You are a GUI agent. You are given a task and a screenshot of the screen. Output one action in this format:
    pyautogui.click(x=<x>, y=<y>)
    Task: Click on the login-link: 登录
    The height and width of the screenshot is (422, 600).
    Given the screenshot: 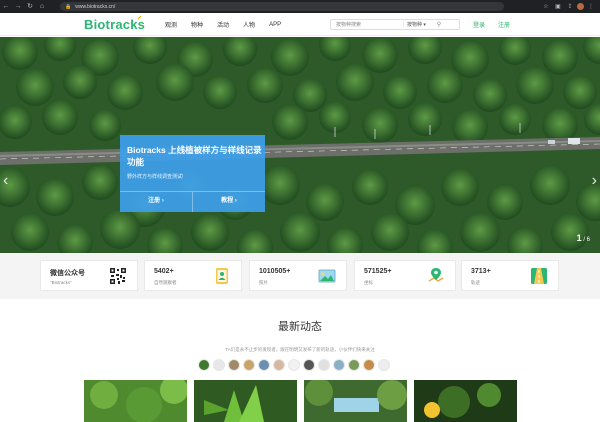 What is the action you would take?
    pyautogui.click(x=479, y=24)
    